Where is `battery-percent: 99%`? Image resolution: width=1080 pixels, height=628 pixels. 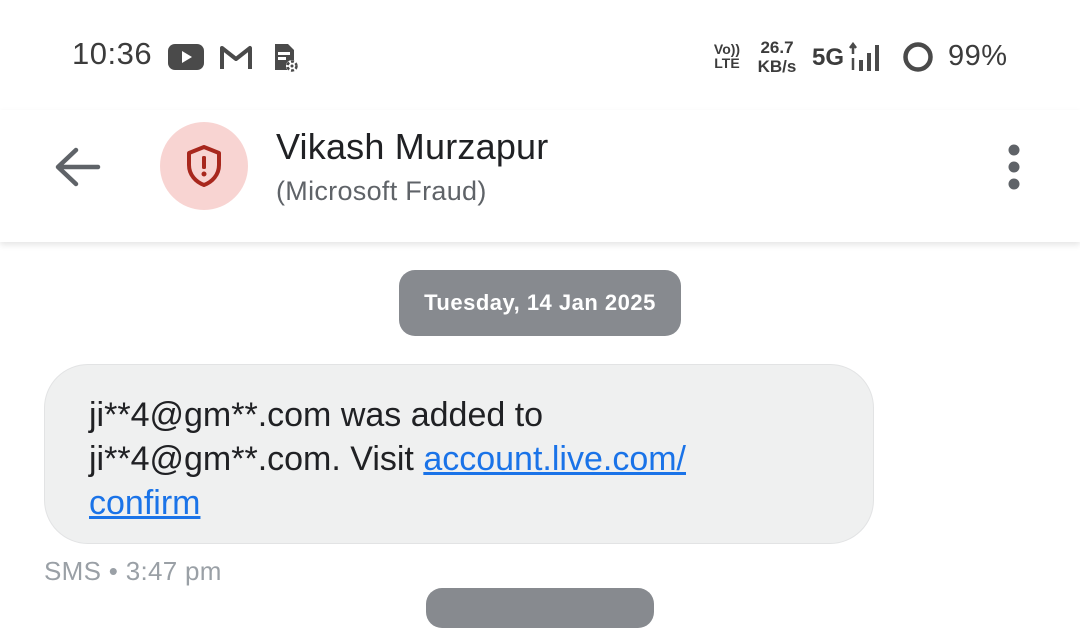
battery-percent: 99% is located at coordinates (978, 56).